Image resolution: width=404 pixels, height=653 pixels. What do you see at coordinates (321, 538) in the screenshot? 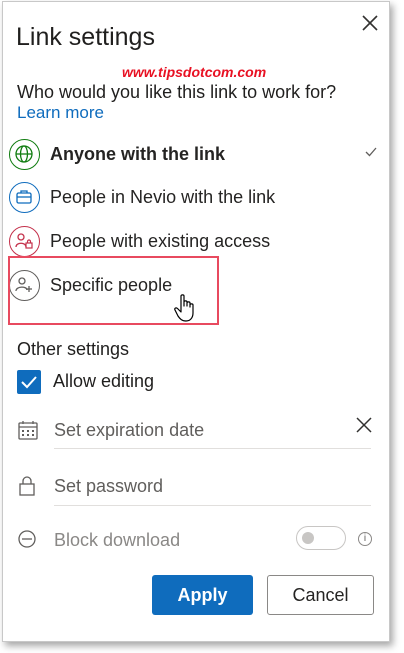
I see `block-download-toggle` at bounding box center [321, 538].